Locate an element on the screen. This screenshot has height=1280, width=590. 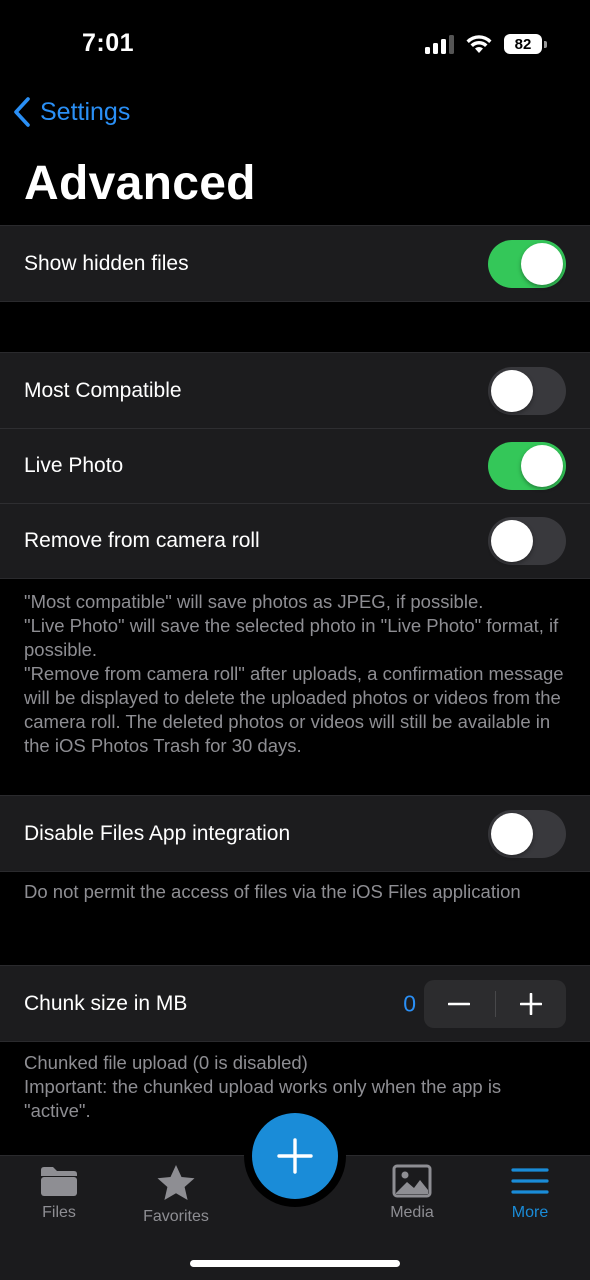
increment-button is located at coordinates (531, 1004).